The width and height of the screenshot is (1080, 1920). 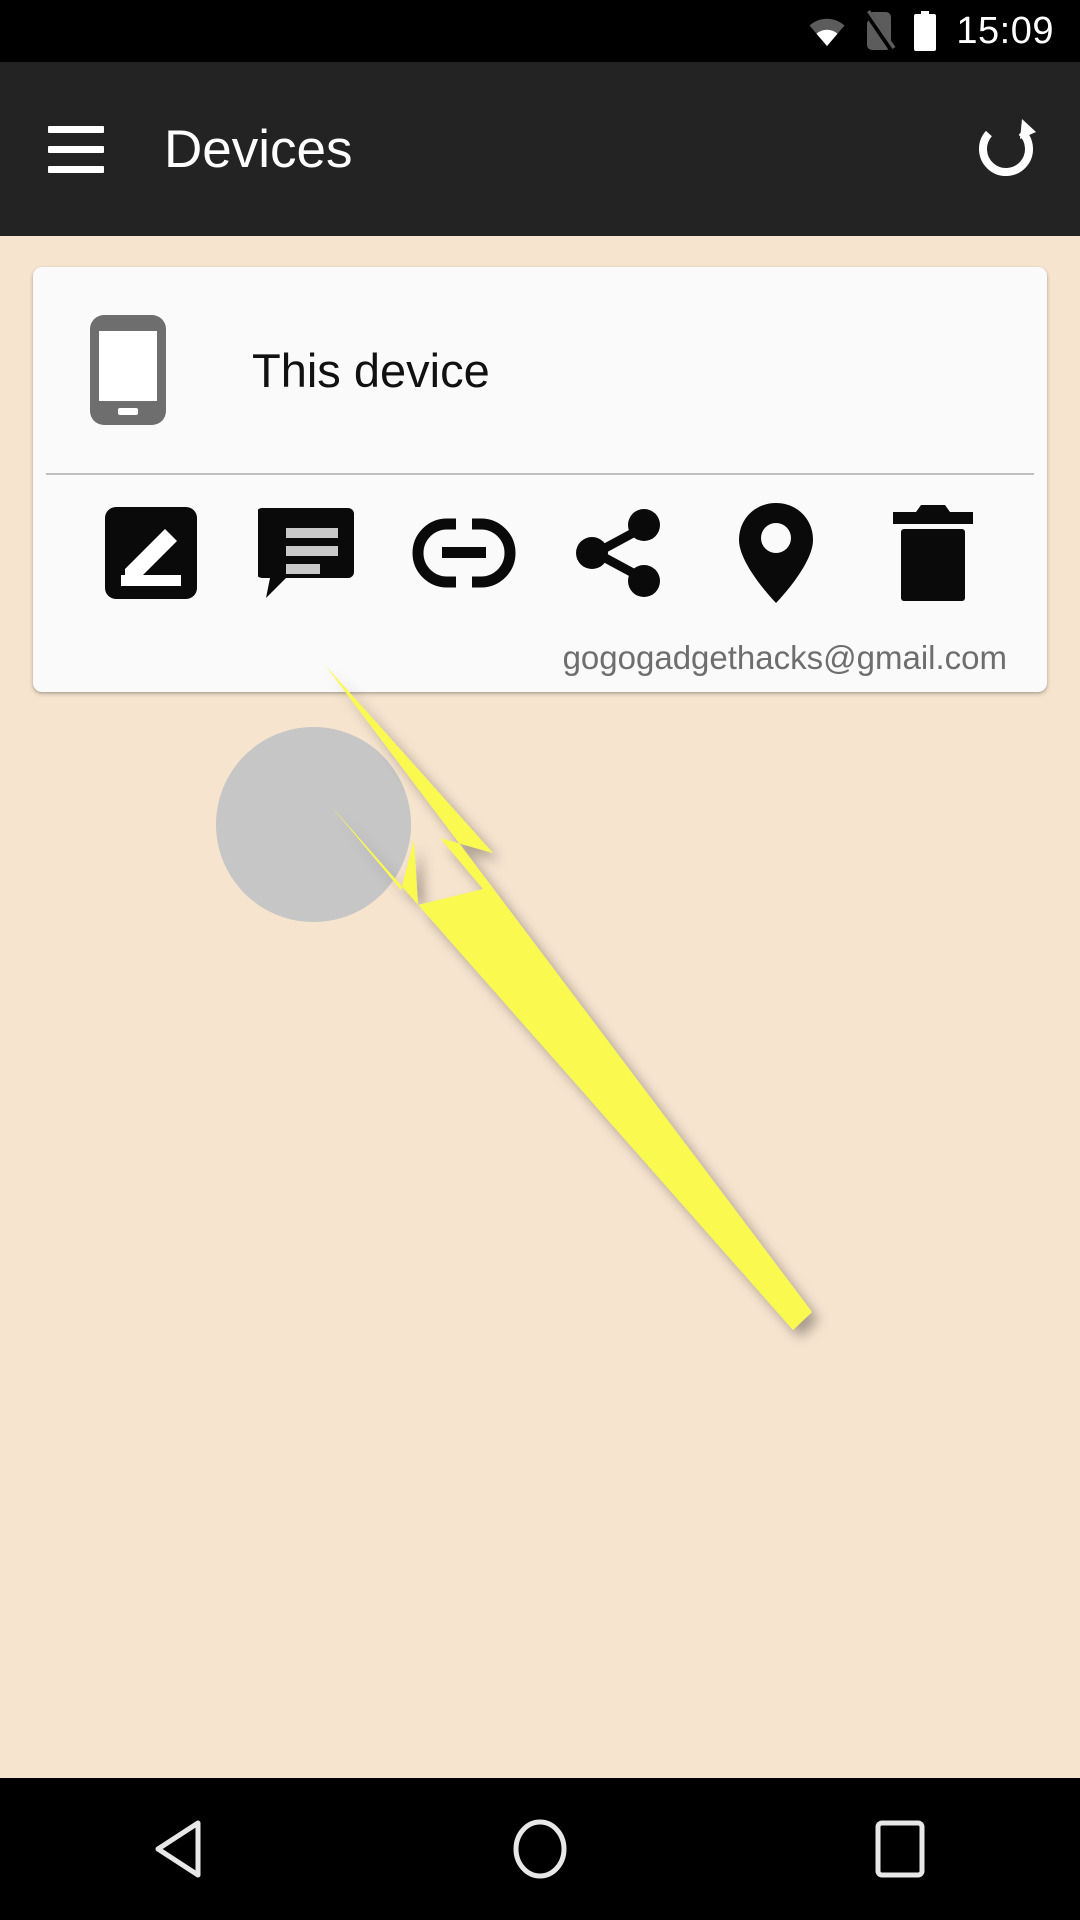 What do you see at coordinates (925, 31) in the screenshot?
I see `battery-full-icon` at bounding box center [925, 31].